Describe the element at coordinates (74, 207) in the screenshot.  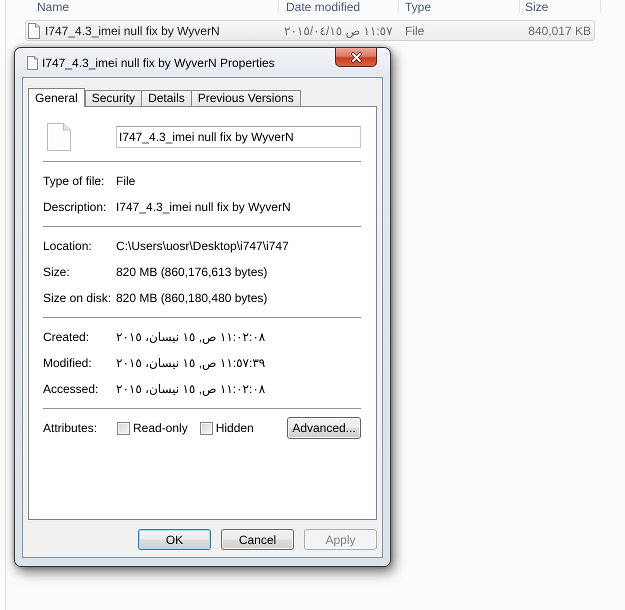
I see `property-label: Description:` at that location.